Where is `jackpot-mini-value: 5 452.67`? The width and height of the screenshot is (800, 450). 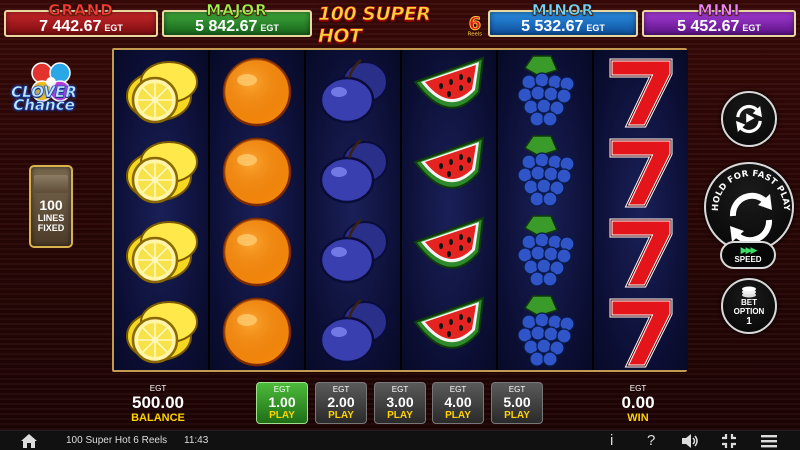
jackpot-mini-value: 5 452.67 is located at coordinates (708, 26).